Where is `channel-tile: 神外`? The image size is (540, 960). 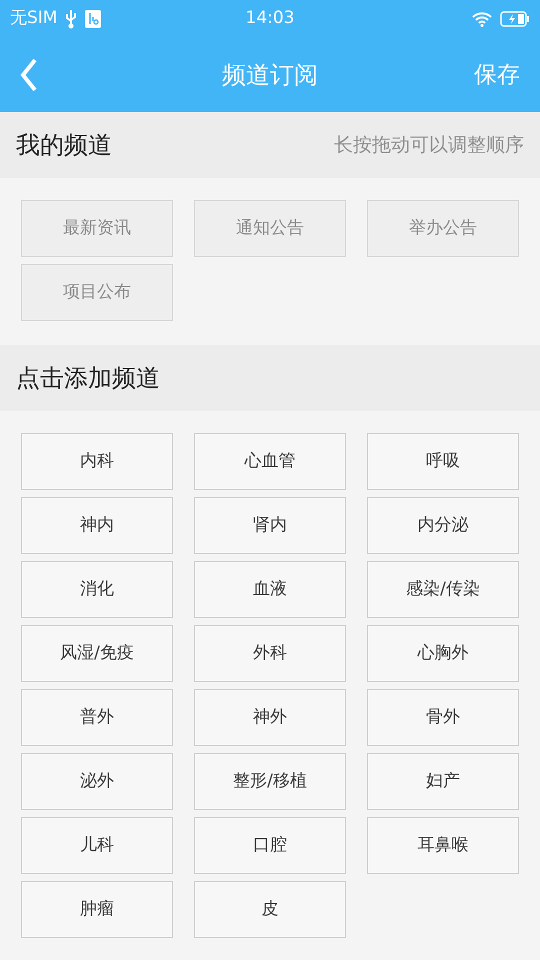 channel-tile: 神外 is located at coordinates (270, 717).